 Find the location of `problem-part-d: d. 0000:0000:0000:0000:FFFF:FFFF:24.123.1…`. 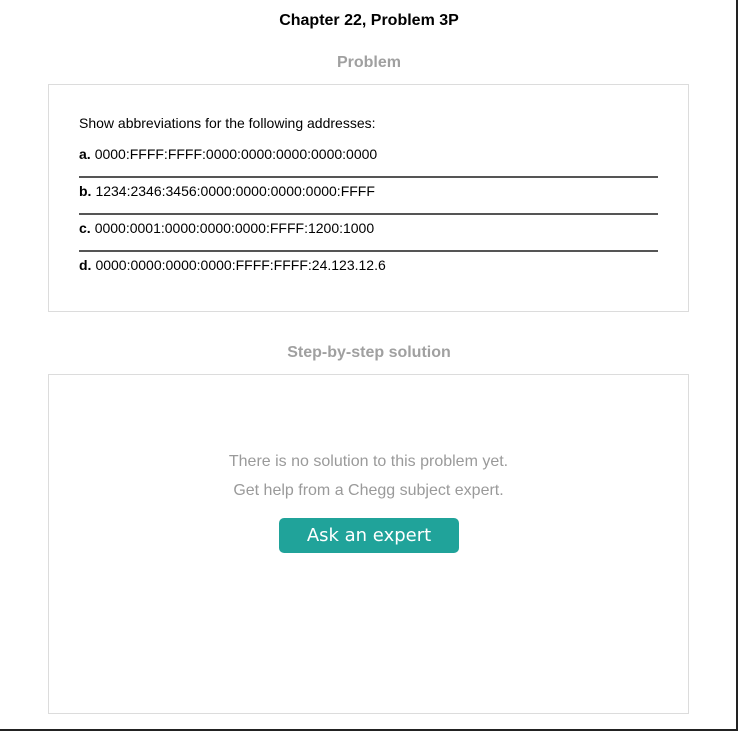

problem-part-d: d. 0000:0000:0000:0000:FFFF:FFFF:24.123.1… is located at coordinates (368, 270).